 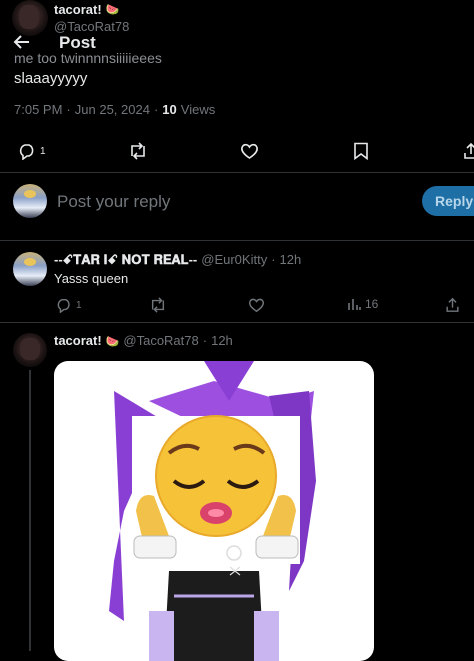 I want to click on tweet-text-line1: me too twinnnnsiiiiieees, so click(x=88, y=58).